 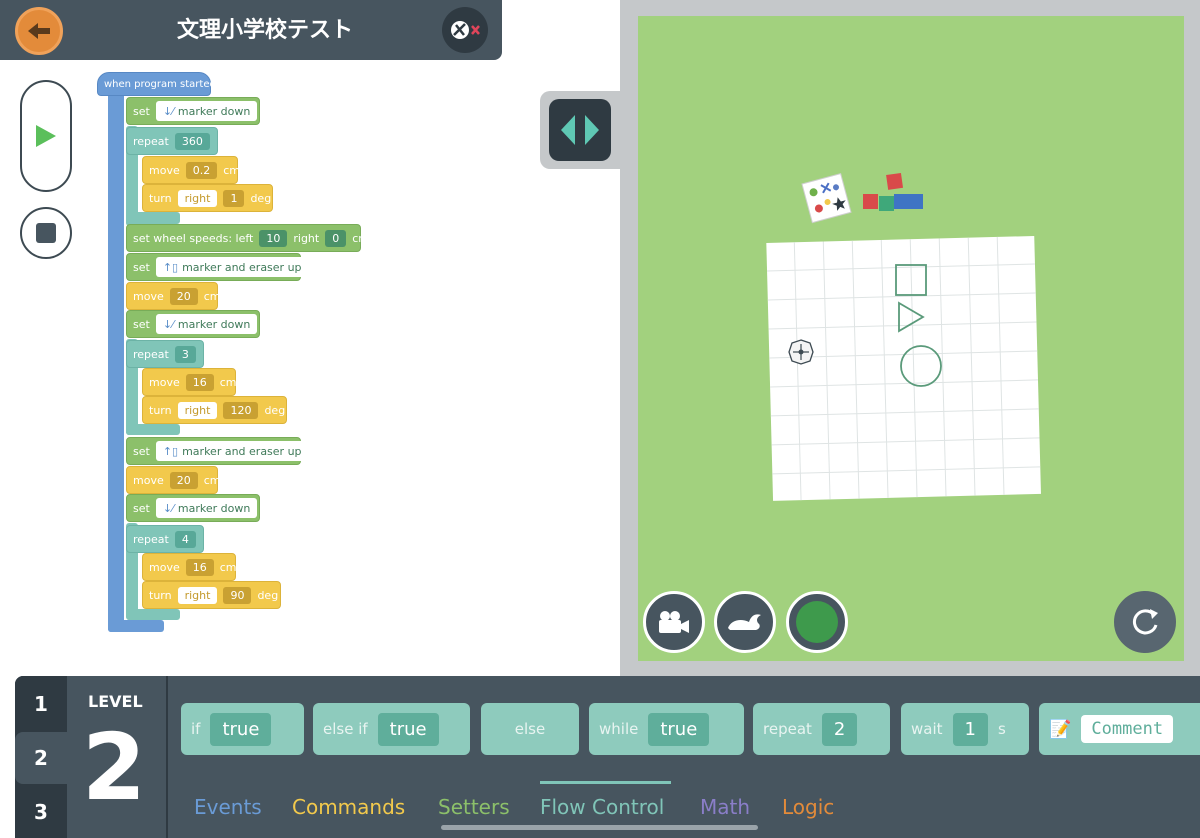 I want to click on back-button, so click(x=39, y=31).